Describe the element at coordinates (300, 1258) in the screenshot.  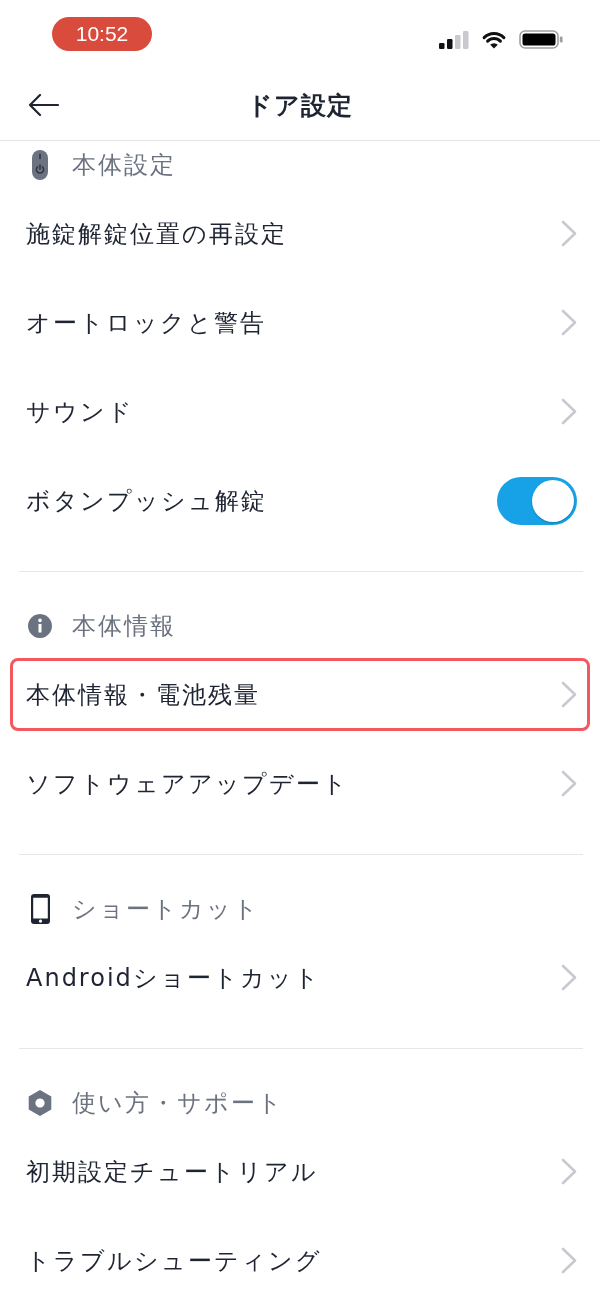
I see `menu-item: トラブルシューティング` at that location.